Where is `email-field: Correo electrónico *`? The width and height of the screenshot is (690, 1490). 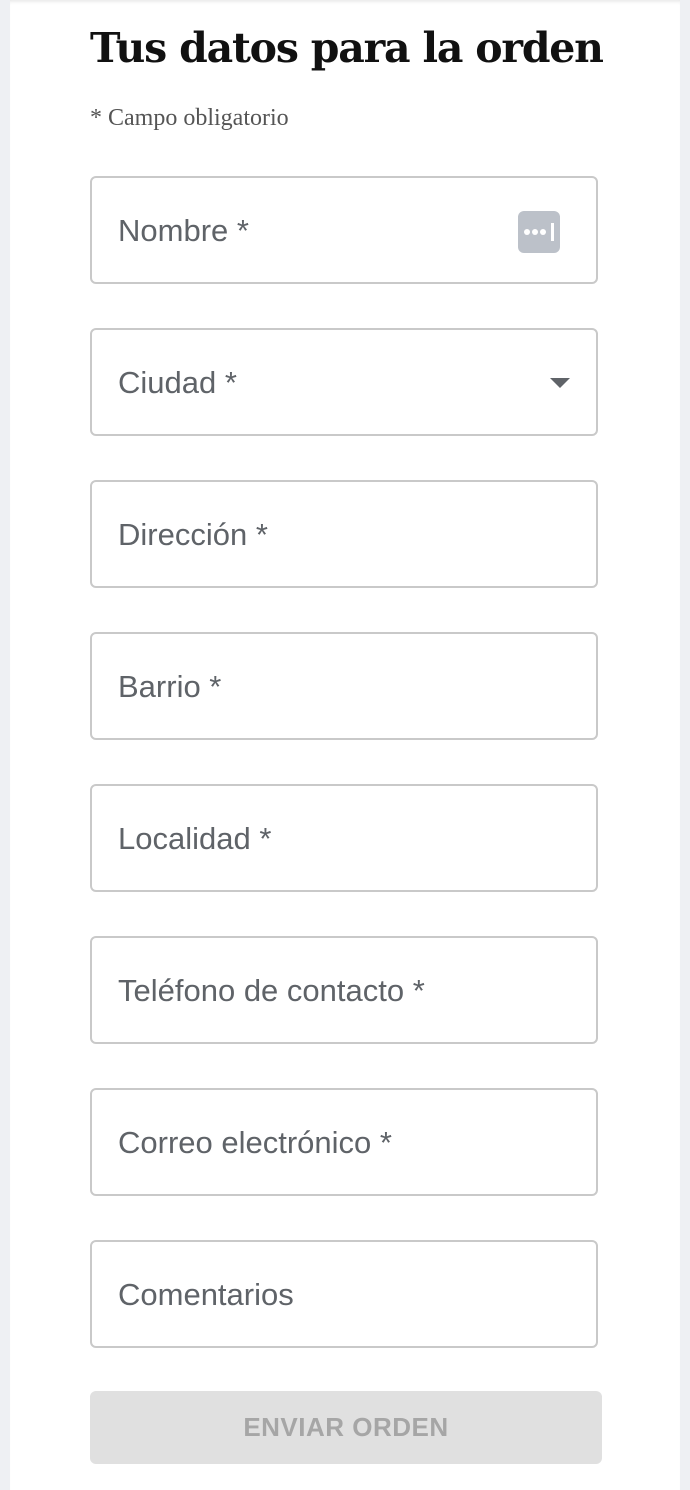 email-field: Correo electrónico * is located at coordinates (344, 1142).